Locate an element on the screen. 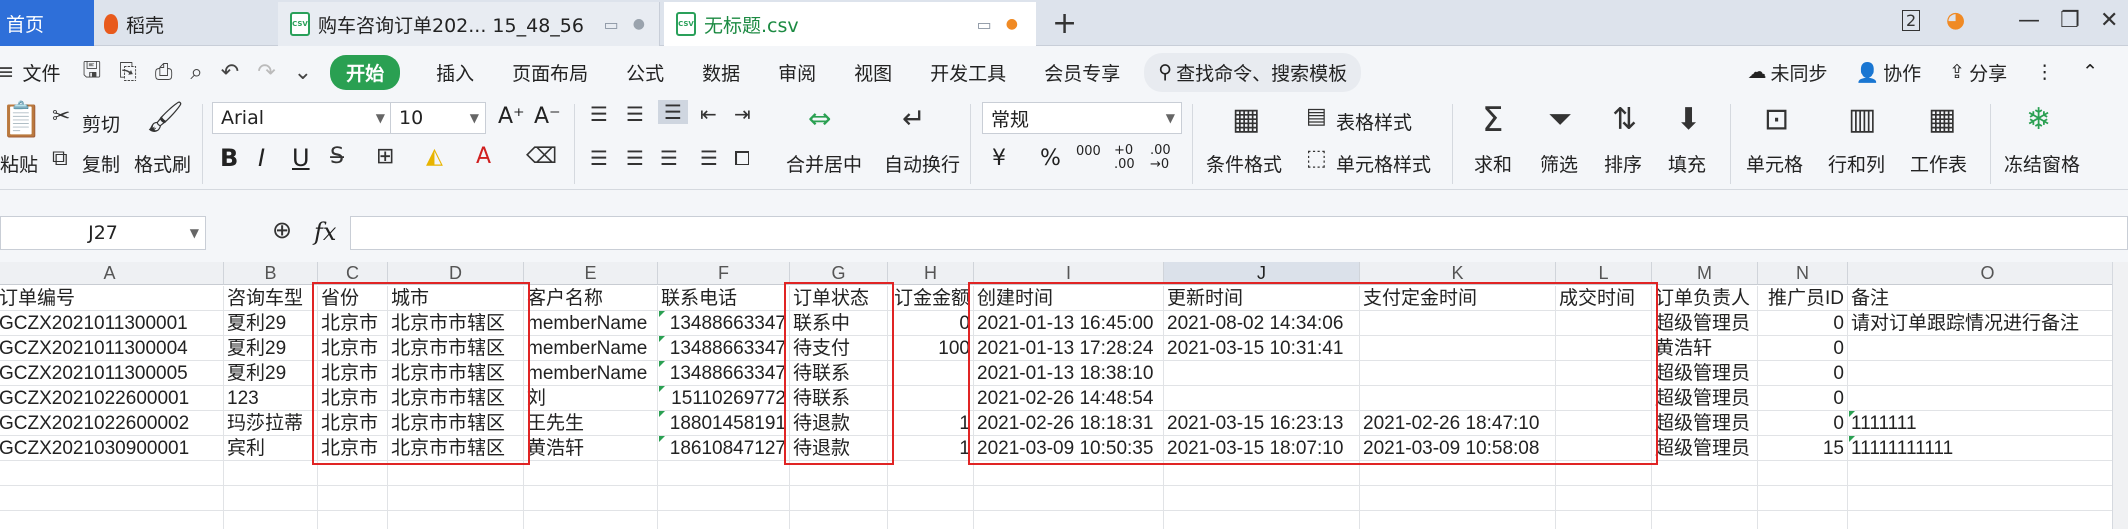  export-icon: ⎘ is located at coordinates (128, 72).